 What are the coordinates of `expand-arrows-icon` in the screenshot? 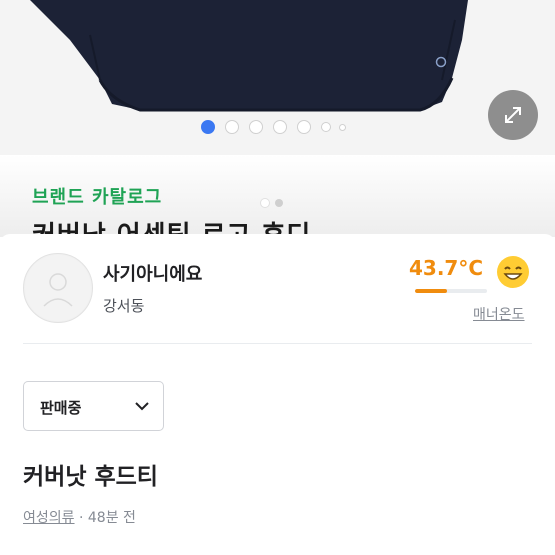 It's located at (513, 115).